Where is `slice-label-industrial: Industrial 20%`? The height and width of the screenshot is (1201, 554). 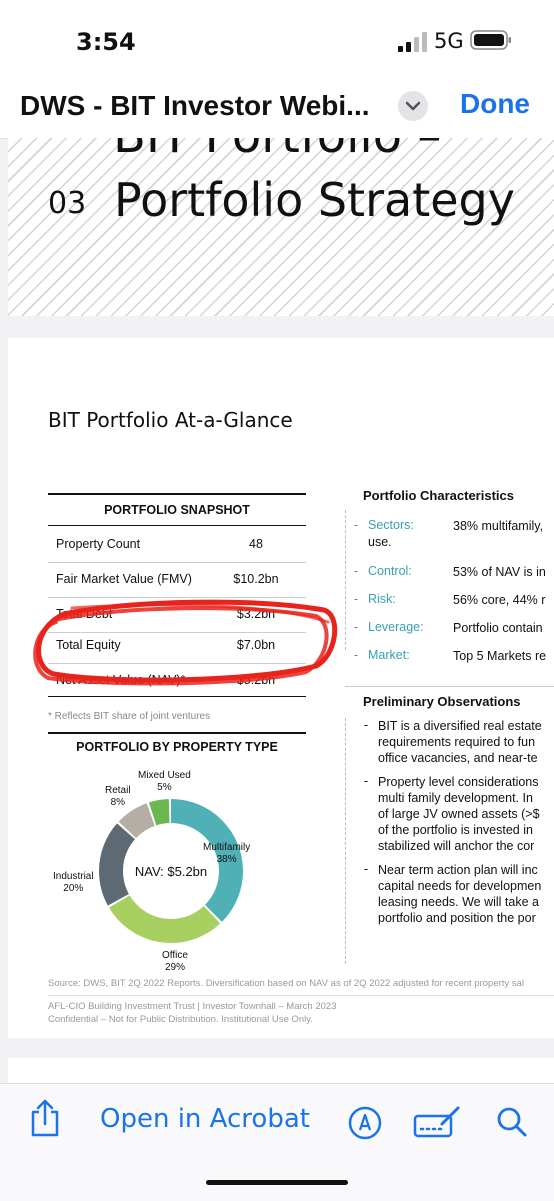 slice-label-industrial: Industrial 20% is located at coordinates (73, 883).